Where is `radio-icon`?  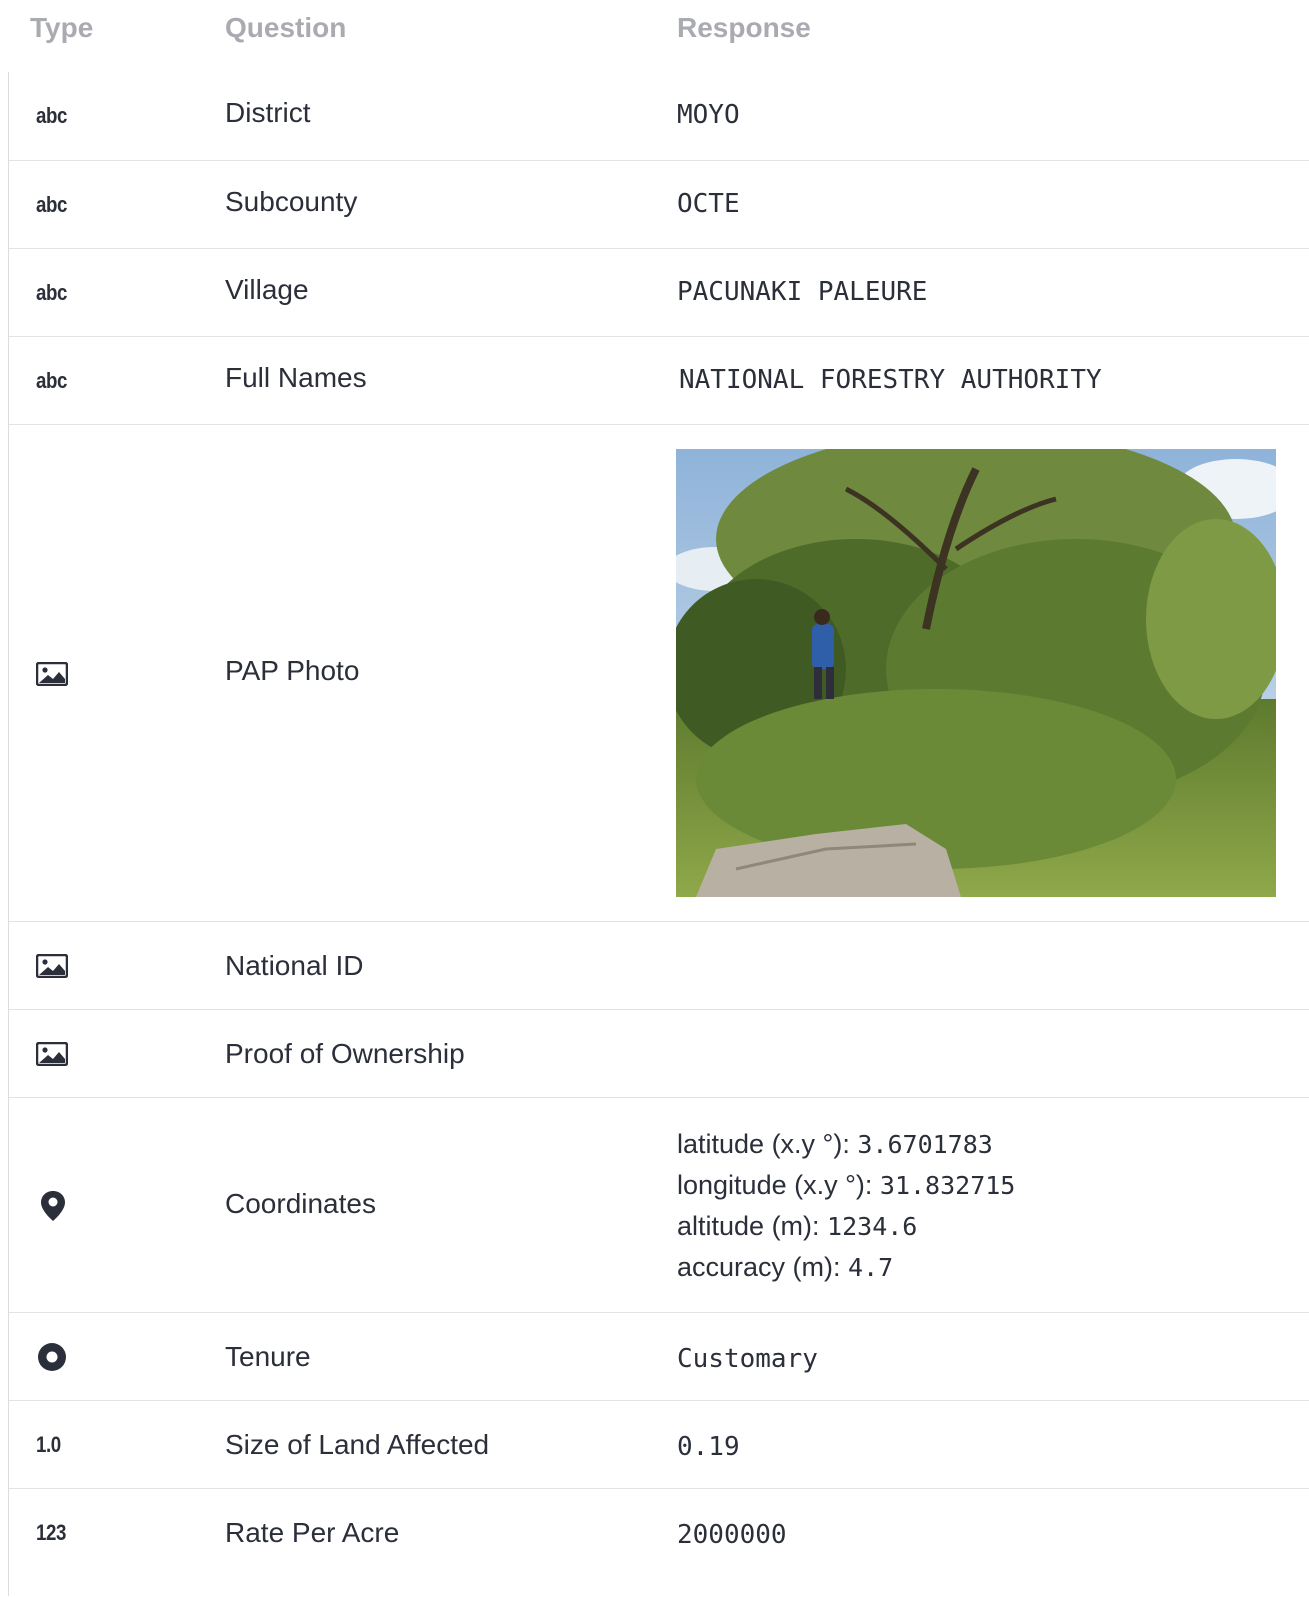 radio-icon is located at coordinates (61, 1357).